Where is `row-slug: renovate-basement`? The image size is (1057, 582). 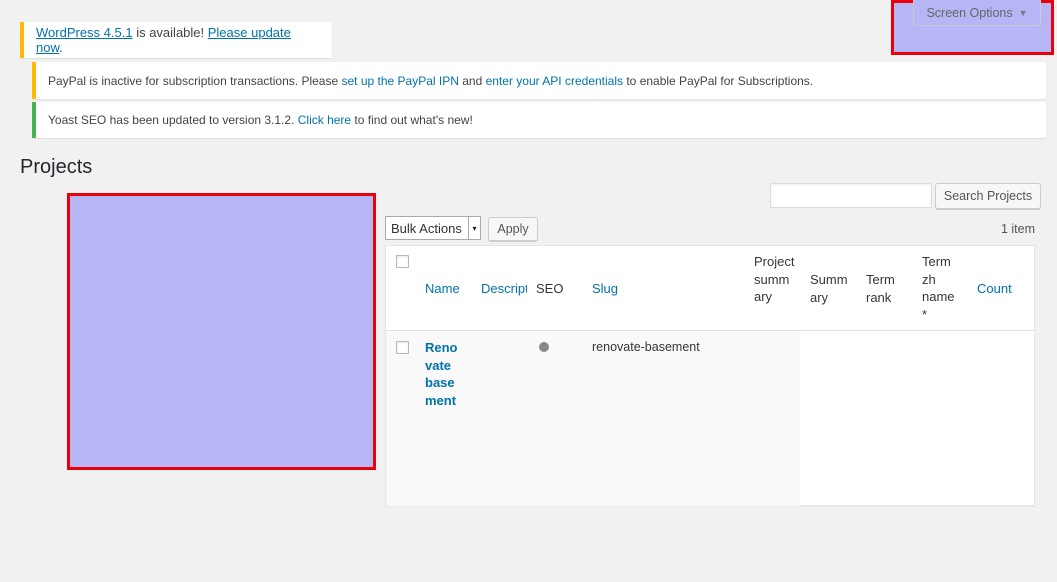
row-slug: renovate-basement is located at coordinates (646, 347).